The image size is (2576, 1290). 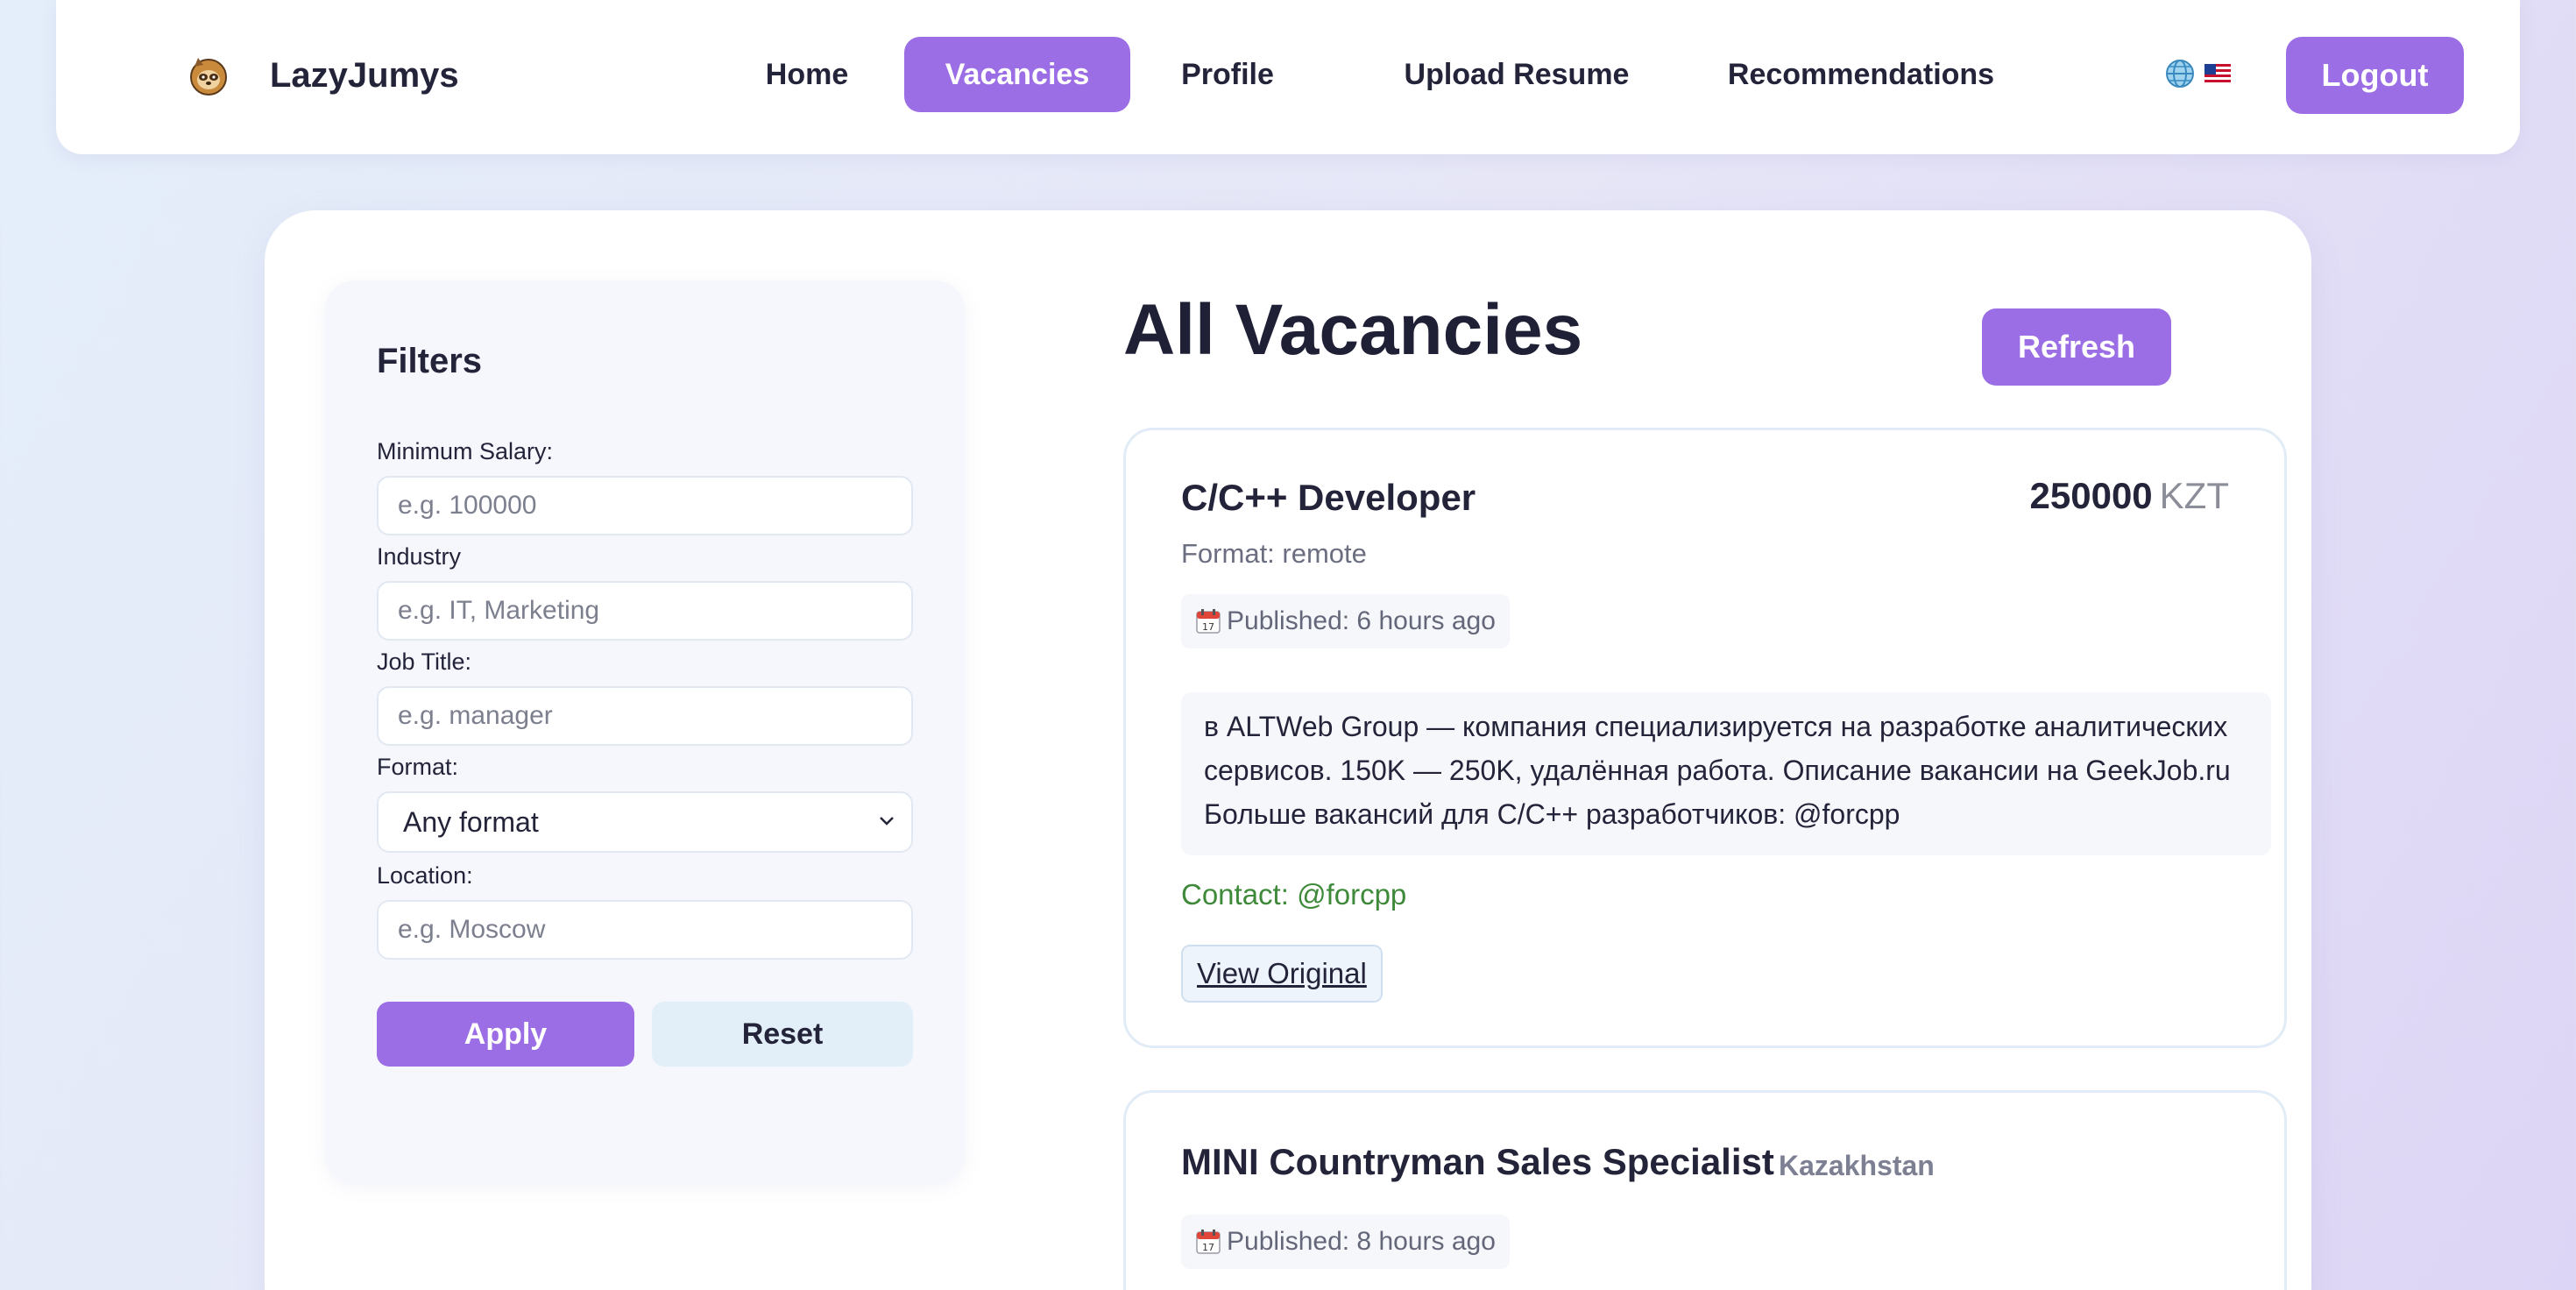 I want to click on industry-input, so click(x=645, y=611).